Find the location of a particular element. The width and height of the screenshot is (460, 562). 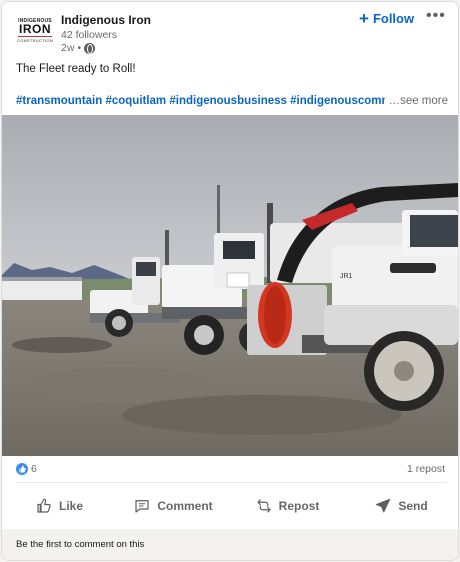

actions-divider is located at coordinates (231, 482).